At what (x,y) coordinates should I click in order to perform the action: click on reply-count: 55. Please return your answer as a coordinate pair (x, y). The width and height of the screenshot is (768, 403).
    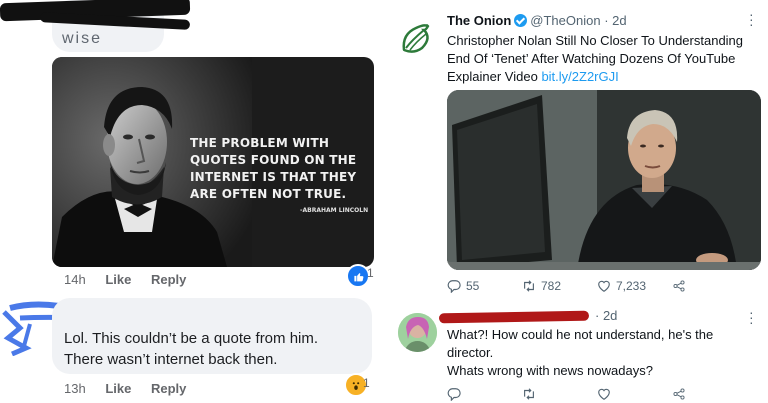
    Looking at the image, I should click on (473, 286).